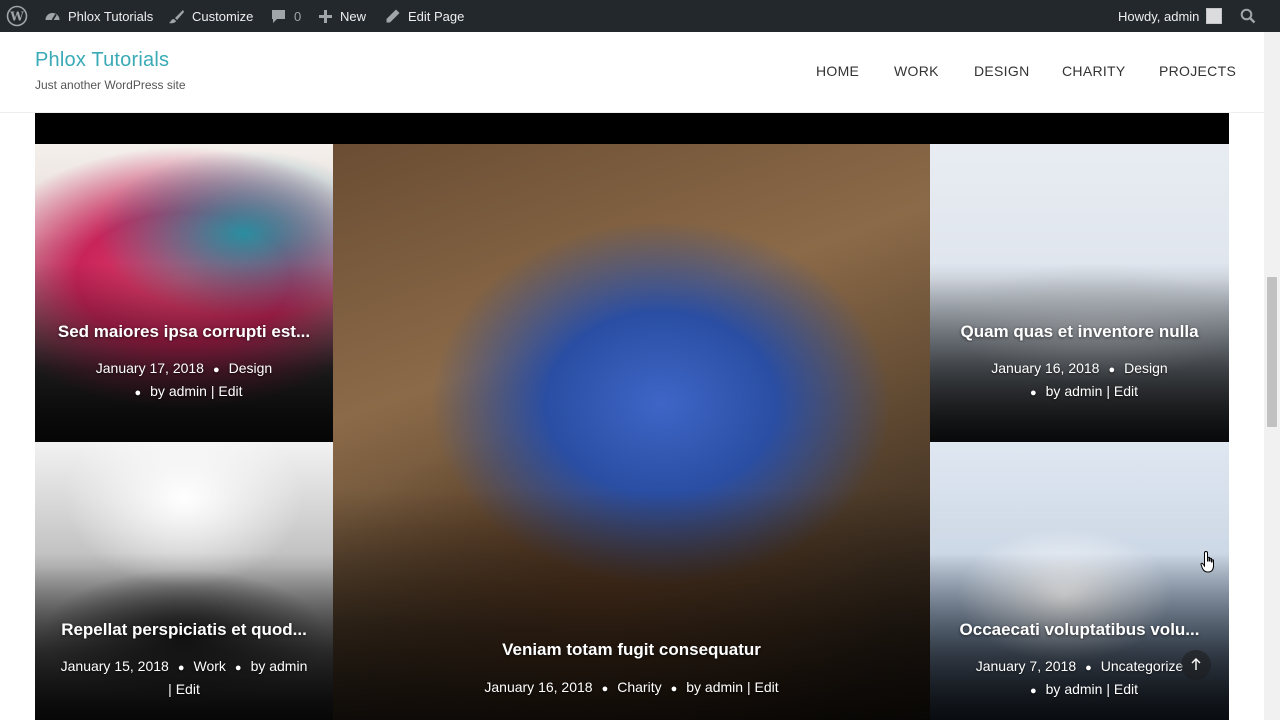 Image resolution: width=1280 pixels, height=720 pixels. Describe the element at coordinates (111, 16) in the screenshot. I see `site-name-label: Phlox Tutorials` at that location.